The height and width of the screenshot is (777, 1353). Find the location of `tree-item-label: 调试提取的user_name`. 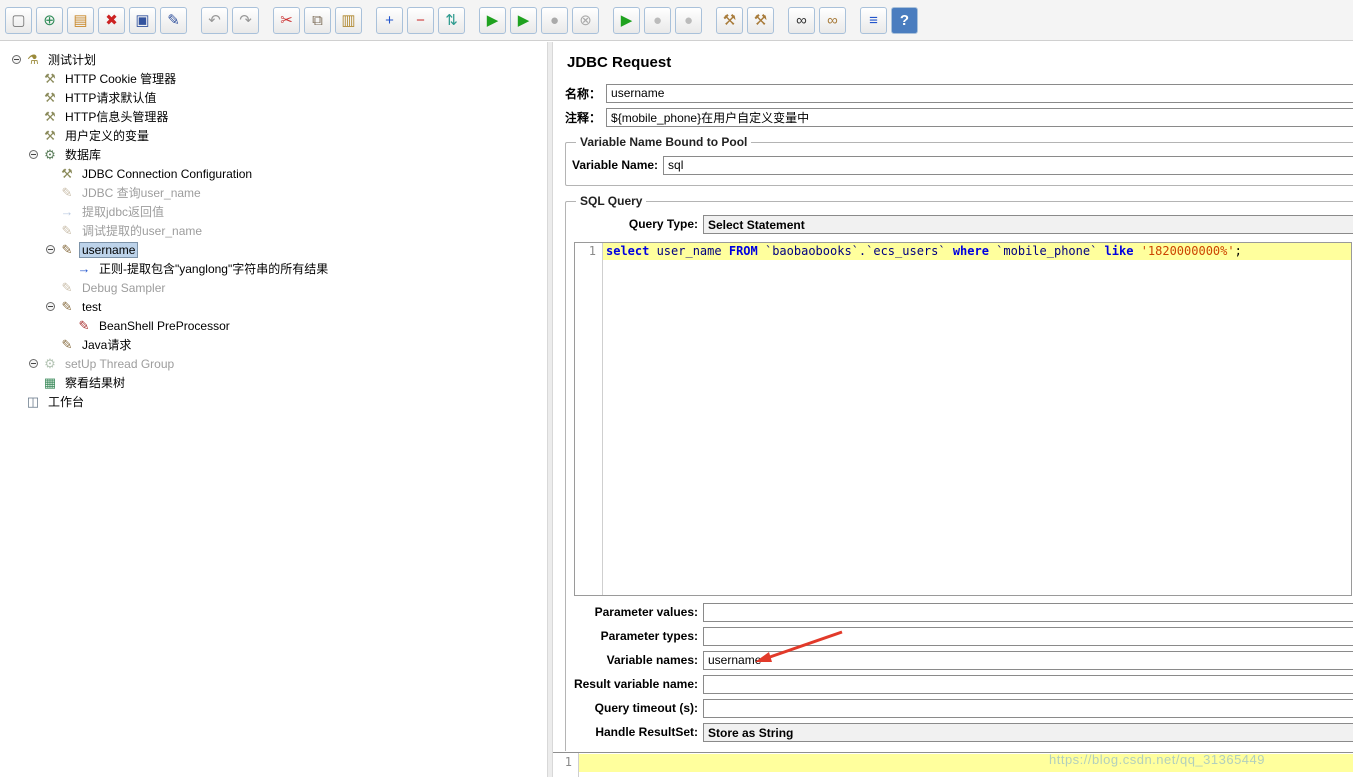

tree-item-label: 调试提取的user_name is located at coordinates (142, 231).